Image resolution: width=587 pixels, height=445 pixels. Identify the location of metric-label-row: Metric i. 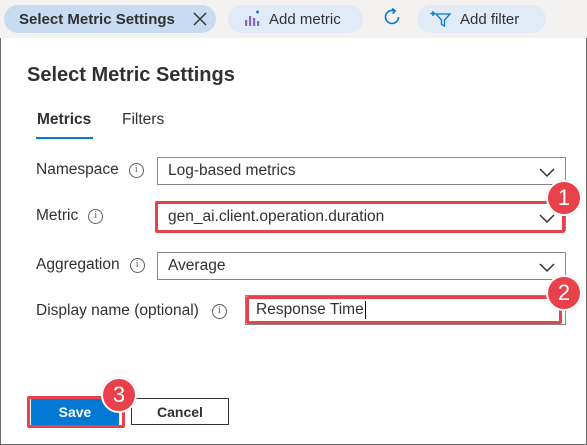
(70, 216).